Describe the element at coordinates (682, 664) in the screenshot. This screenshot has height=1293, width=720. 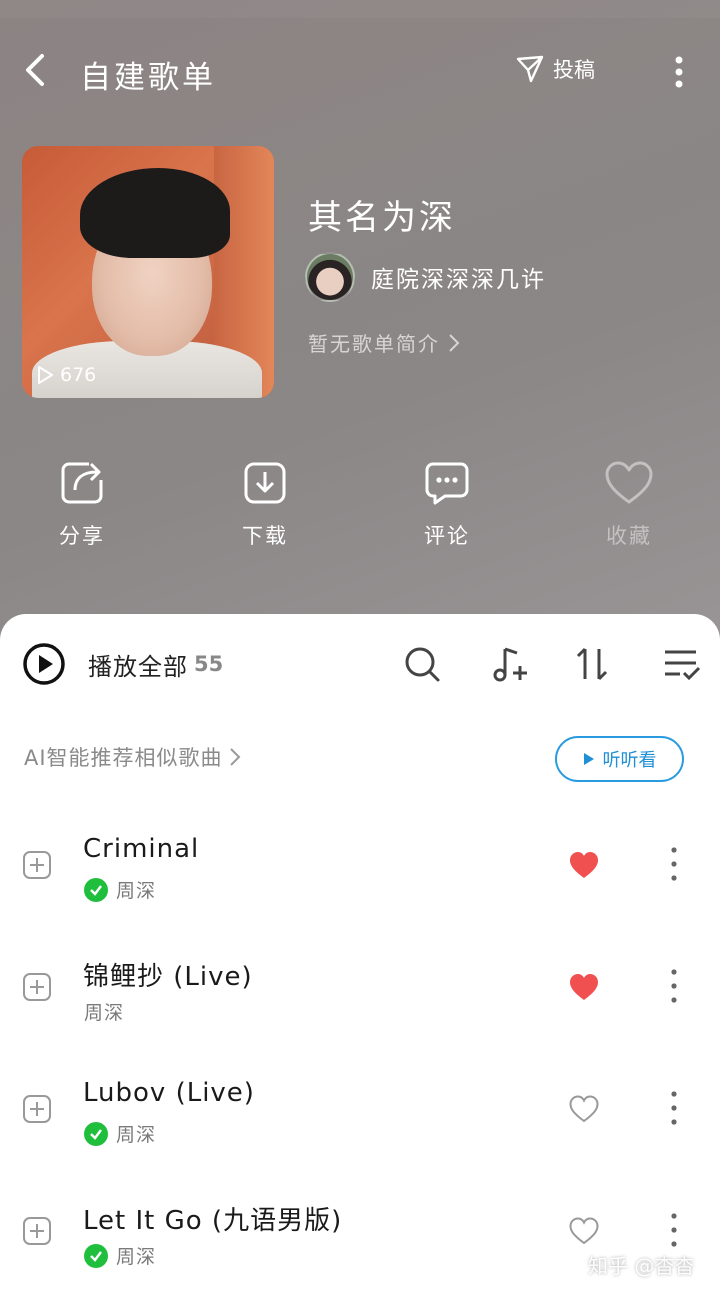
I see `multi-select-icon` at that location.